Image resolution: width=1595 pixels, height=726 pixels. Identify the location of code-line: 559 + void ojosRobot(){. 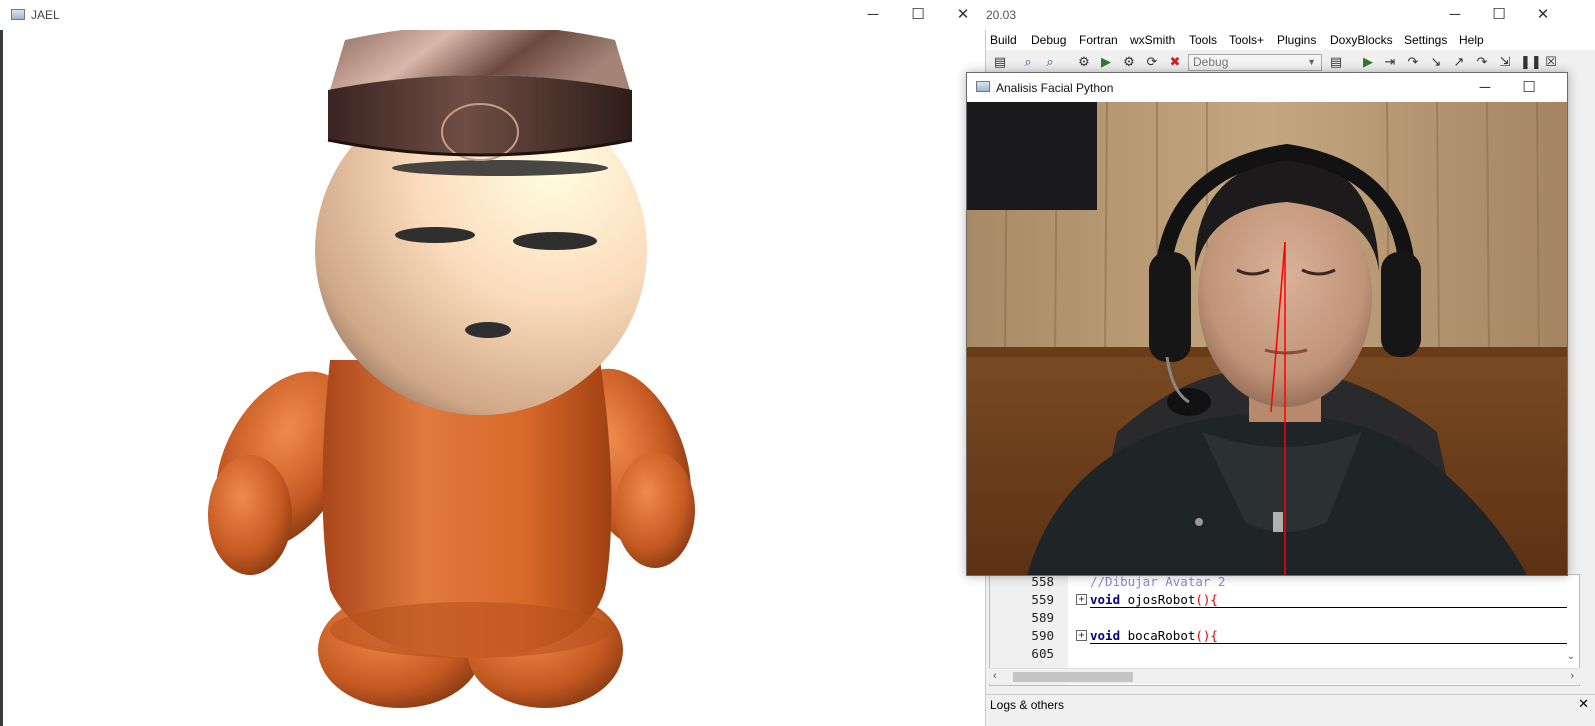
(1284, 600).